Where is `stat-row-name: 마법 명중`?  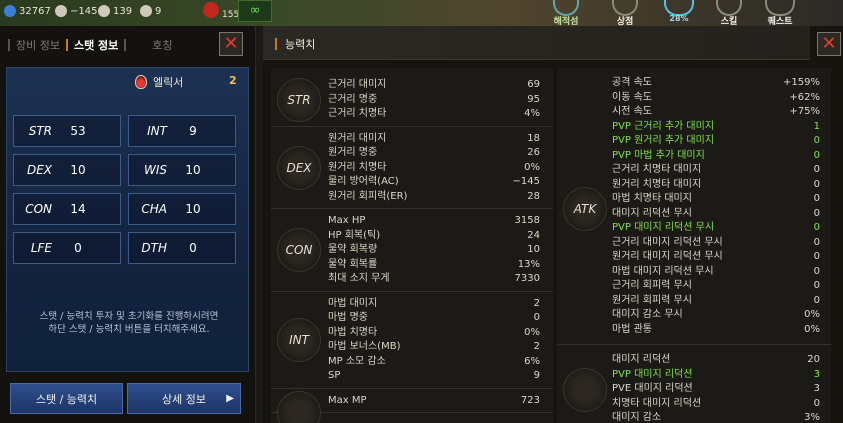 stat-row-name: 마법 명중 is located at coordinates (348, 317).